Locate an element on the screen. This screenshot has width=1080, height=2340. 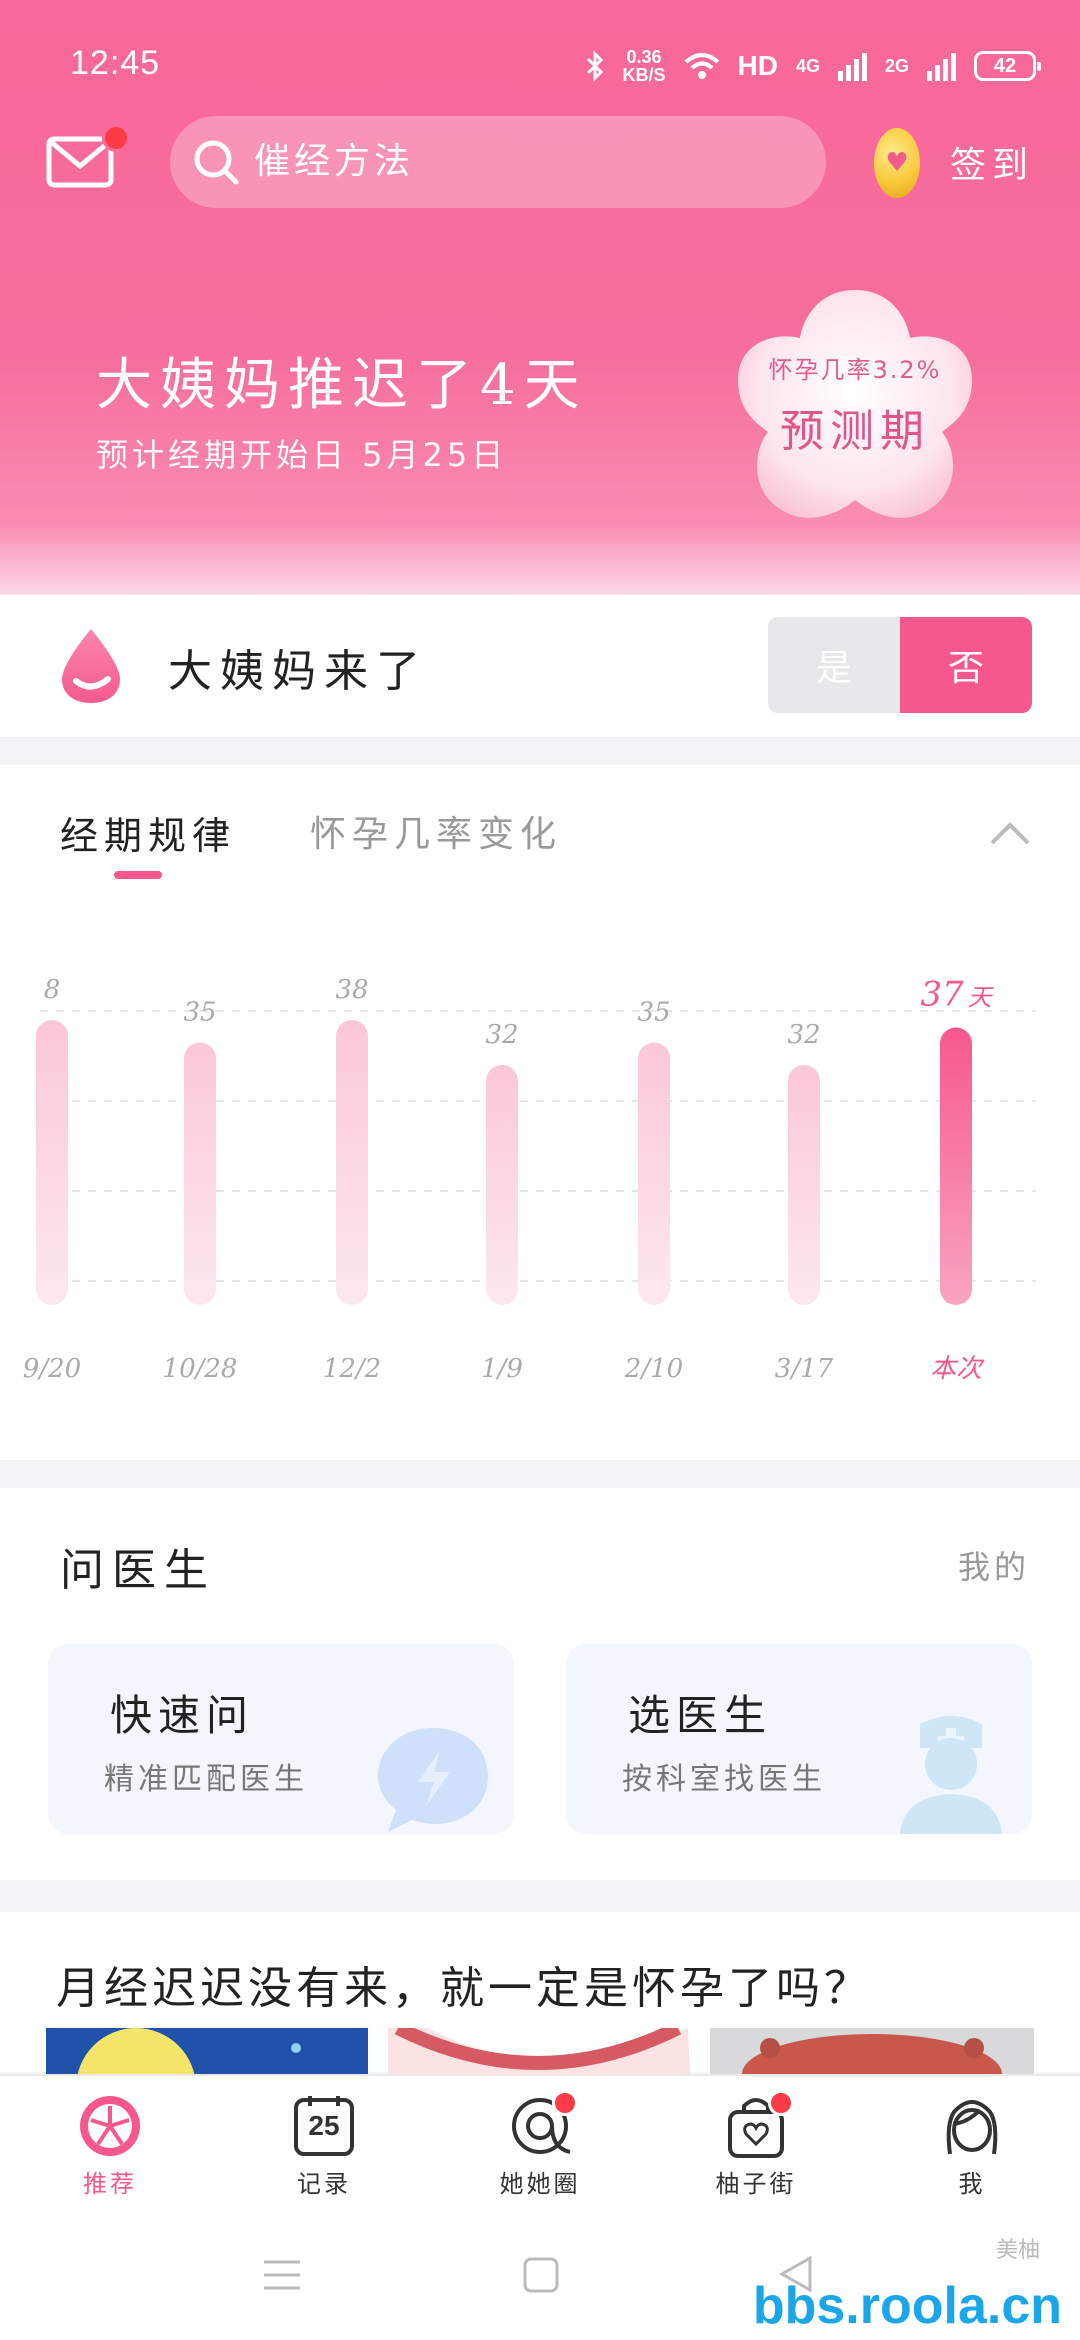
tab-recommend: 推荐 is located at coordinates (110, 2146).